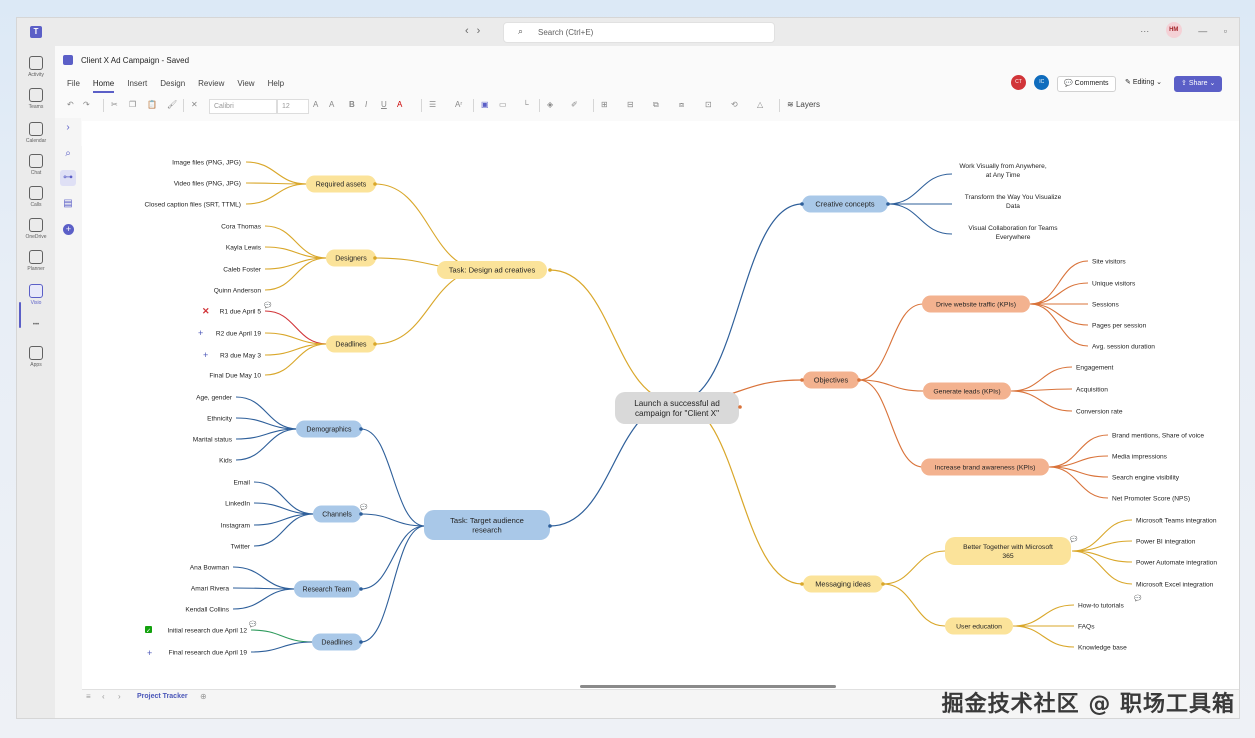 This screenshot has width=1255, height=738. I want to click on traffic-kpi-item: Sessions, so click(1105, 305).